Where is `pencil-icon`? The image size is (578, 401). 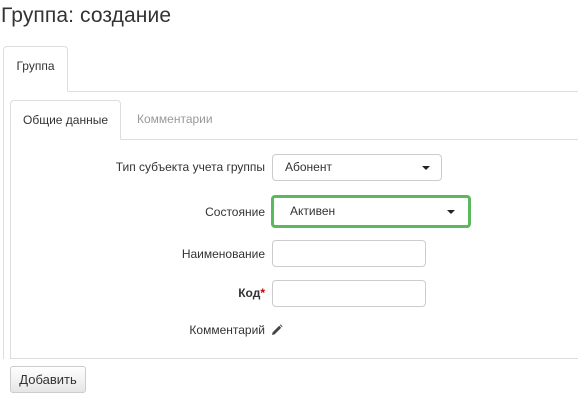 pencil-icon is located at coordinates (277, 329).